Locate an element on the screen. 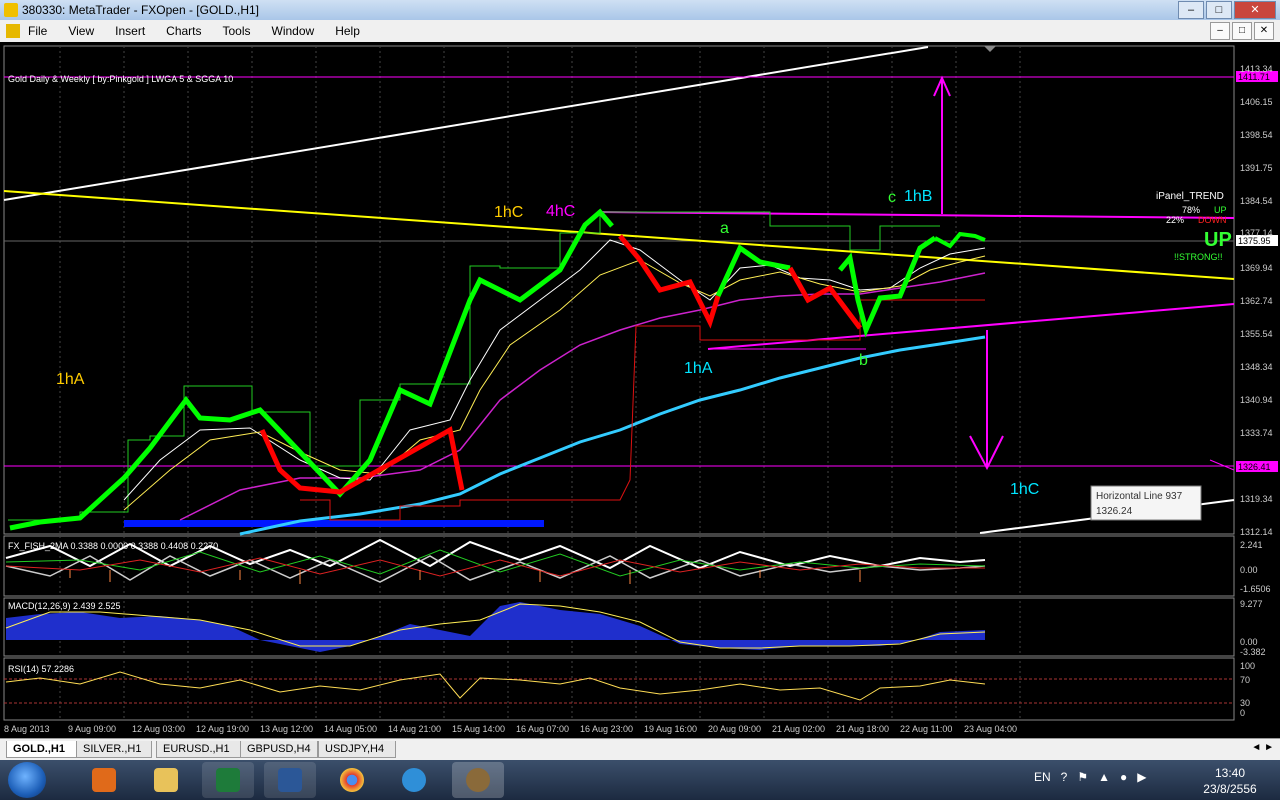 The width and height of the screenshot is (1280, 800). system-clock: 13:40 23/8/2556 is located at coordinates (1230, 781).